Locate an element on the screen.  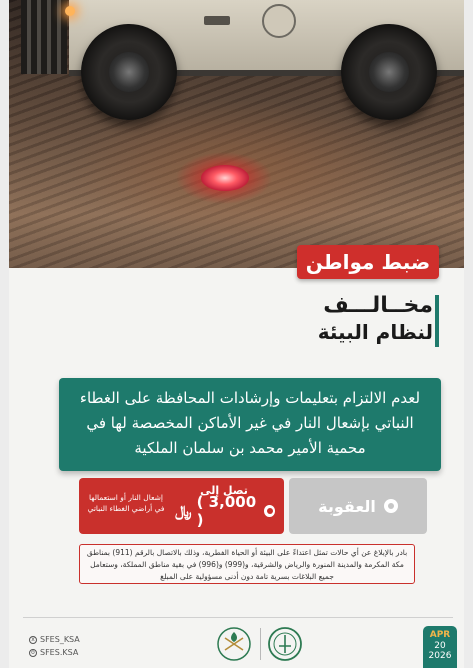
date-year: 2026 is located at coordinates (440, 656).